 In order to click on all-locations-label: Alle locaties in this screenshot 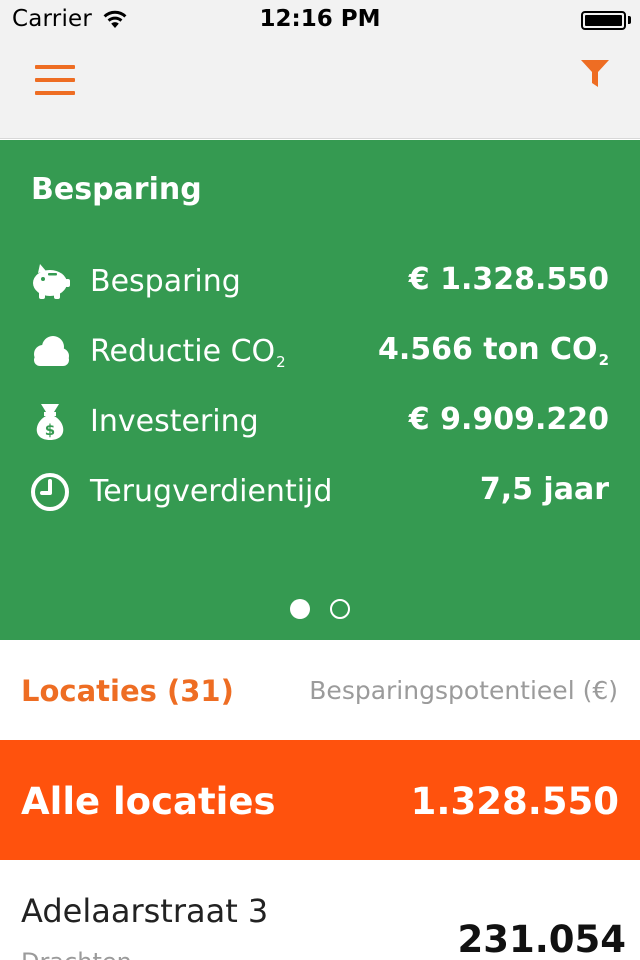, I will do `click(148, 801)`.